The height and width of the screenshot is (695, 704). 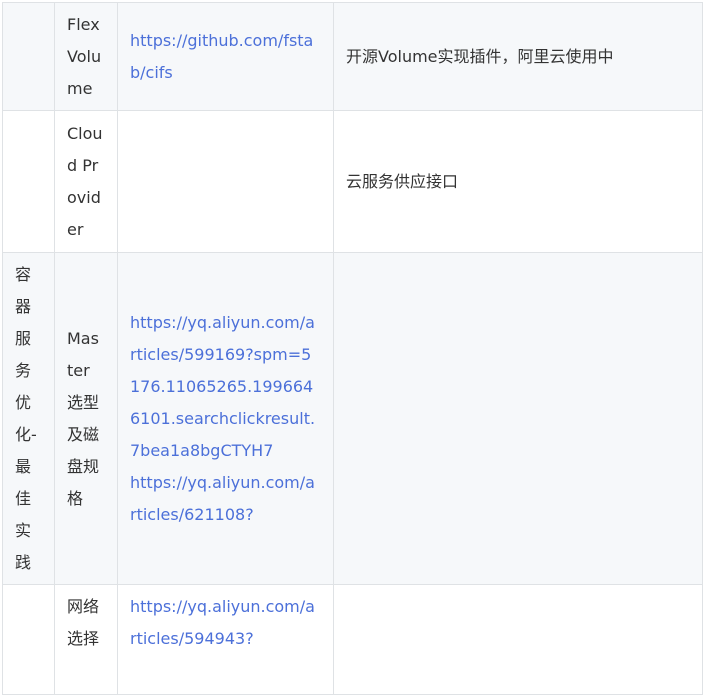 I want to click on name-cell: Cloud Provider, so click(x=86, y=181).